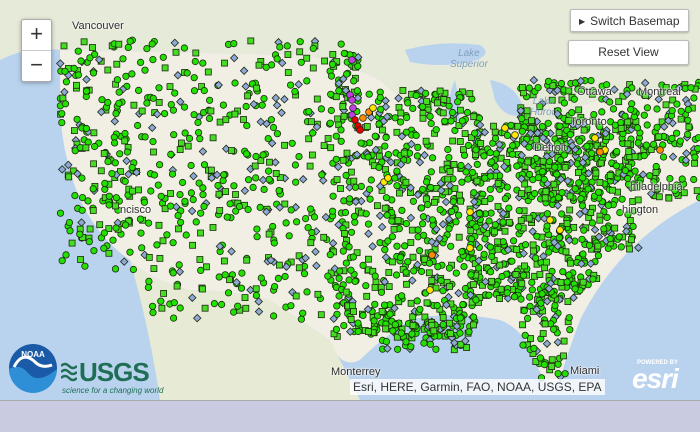 This screenshot has width=700, height=432. What do you see at coordinates (660, 150) in the screenshot?
I see `gauge-minor` at bounding box center [660, 150].